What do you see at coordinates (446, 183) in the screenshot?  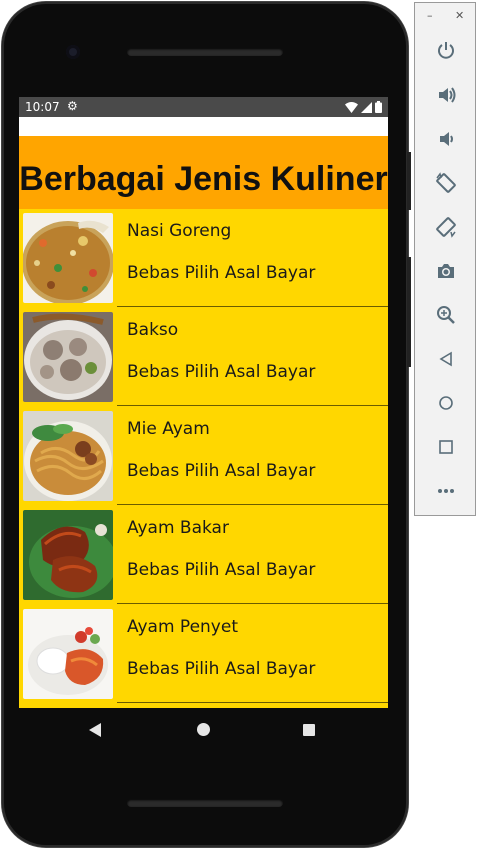 I see `rotate-left-icon` at bounding box center [446, 183].